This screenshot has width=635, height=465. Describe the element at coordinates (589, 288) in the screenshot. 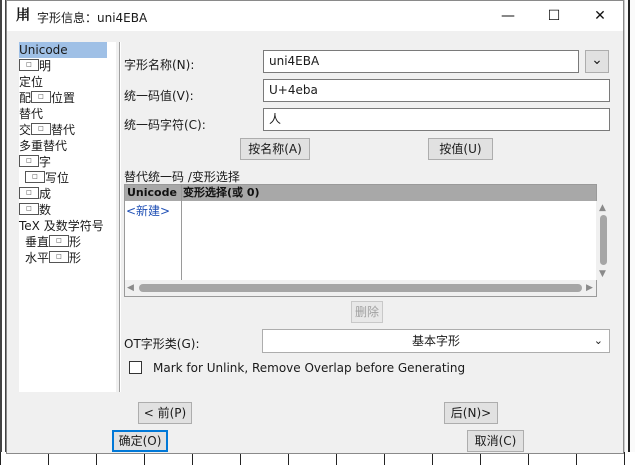

I see `scroll-right-arrow-icon: ▶` at that location.